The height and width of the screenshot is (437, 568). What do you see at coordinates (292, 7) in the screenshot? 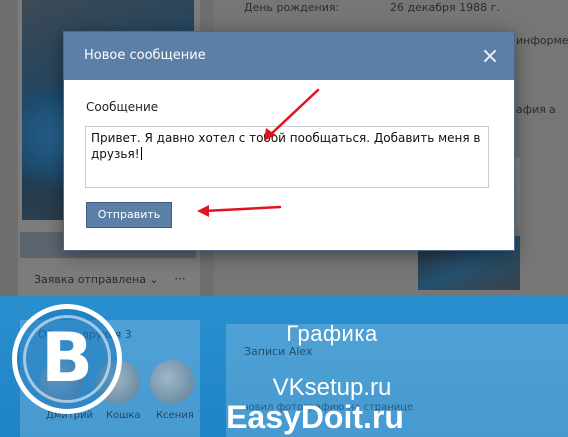
I see `birthday-label: День рождения:` at bounding box center [292, 7].